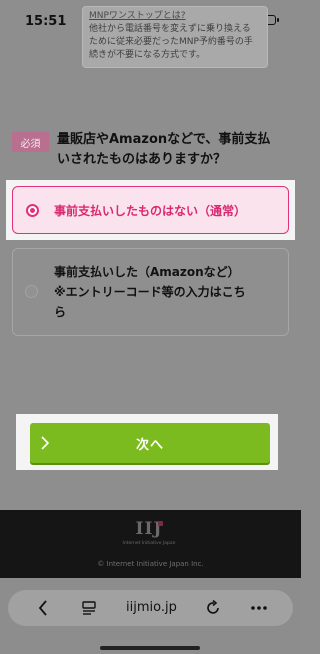 This screenshot has height=654, width=320. Describe the element at coordinates (164, 139) in the screenshot. I see `question-line: 量販店やAmazonなどで、事前支払` at that location.